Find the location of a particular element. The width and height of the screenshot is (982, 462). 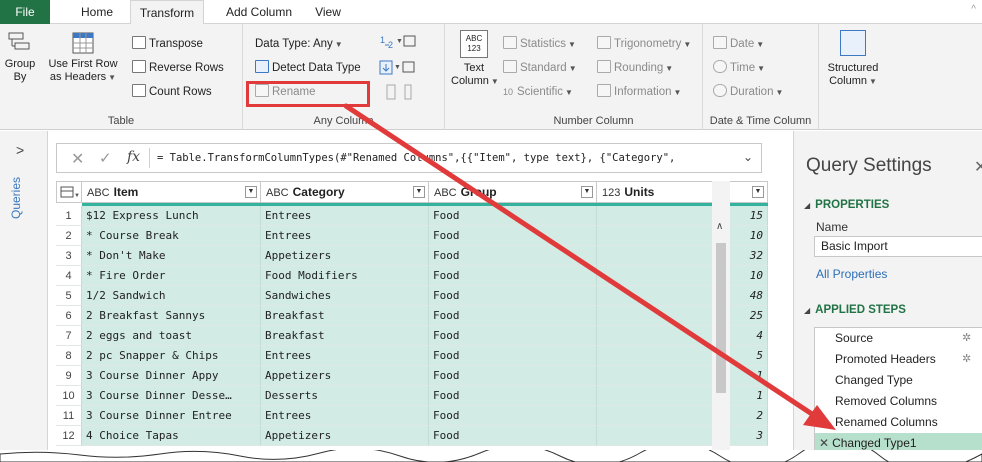

cell-category: Food Modifiers is located at coordinates (345, 276).